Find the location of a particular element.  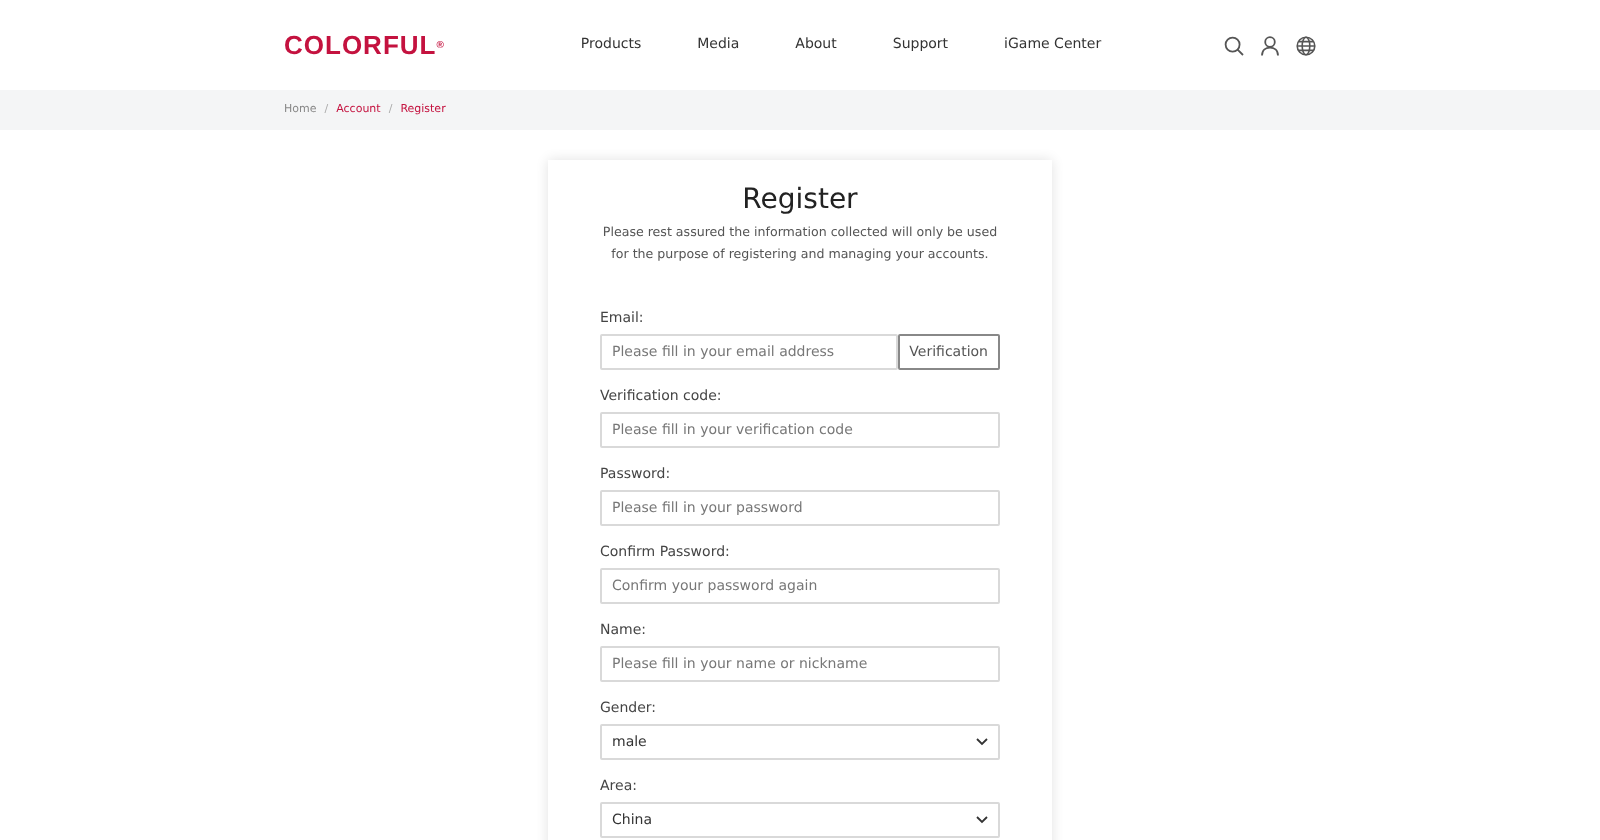

form-title: Register is located at coordinates (800, 201).